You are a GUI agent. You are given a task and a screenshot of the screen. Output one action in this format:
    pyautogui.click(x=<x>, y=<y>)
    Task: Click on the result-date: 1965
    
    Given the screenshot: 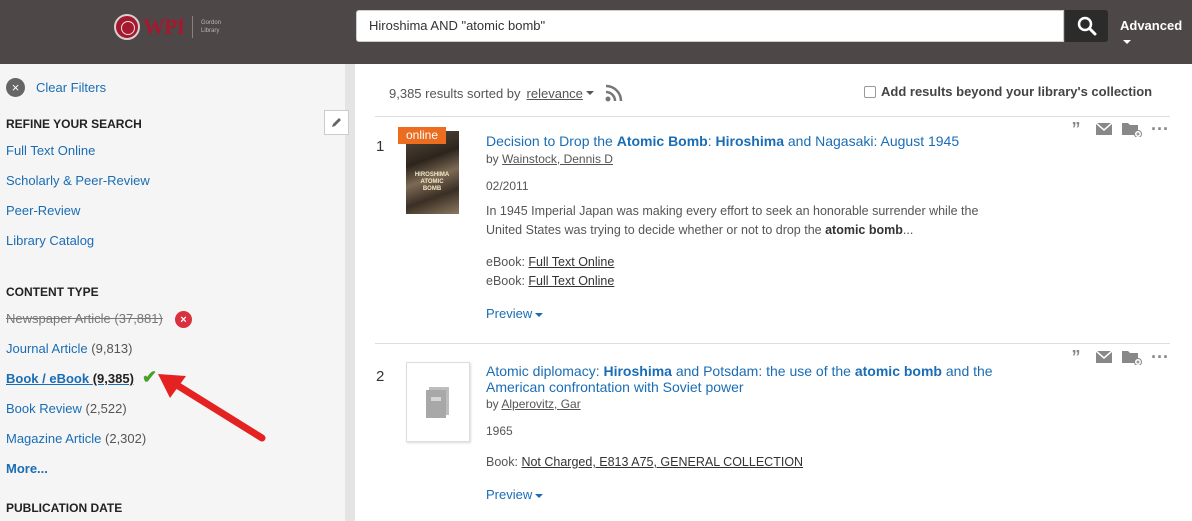 What is the action you would take?
    pyautogui.click(x=499, y=431)
    